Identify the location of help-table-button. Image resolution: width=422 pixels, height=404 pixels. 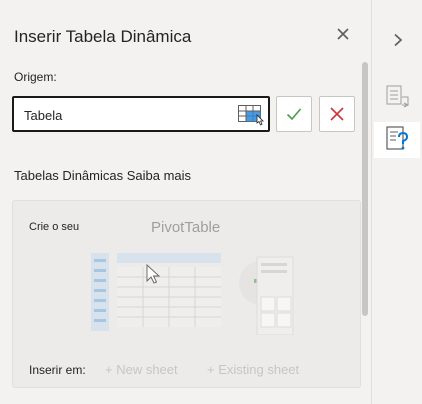
(397, 140).